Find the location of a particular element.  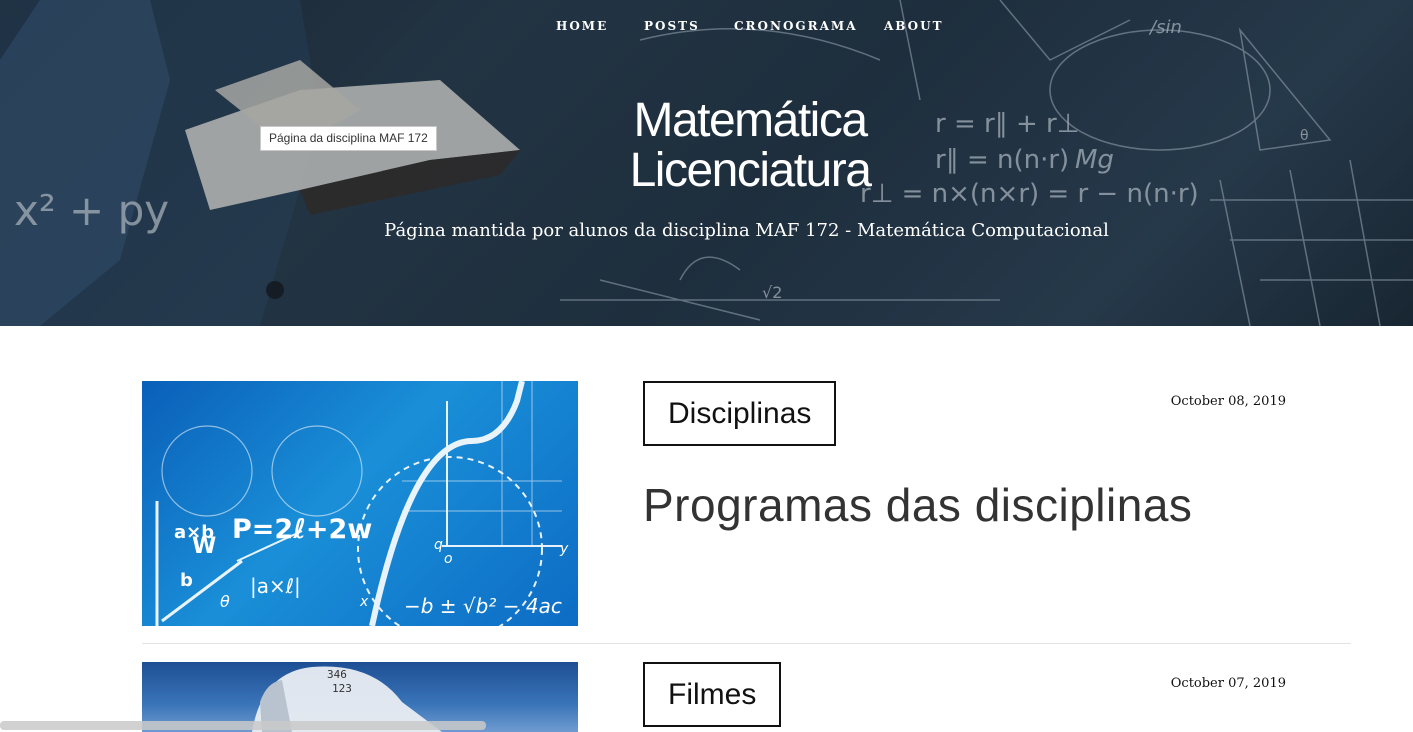

post-tag-filmes: Filmes is located at coordinates (712, 694).